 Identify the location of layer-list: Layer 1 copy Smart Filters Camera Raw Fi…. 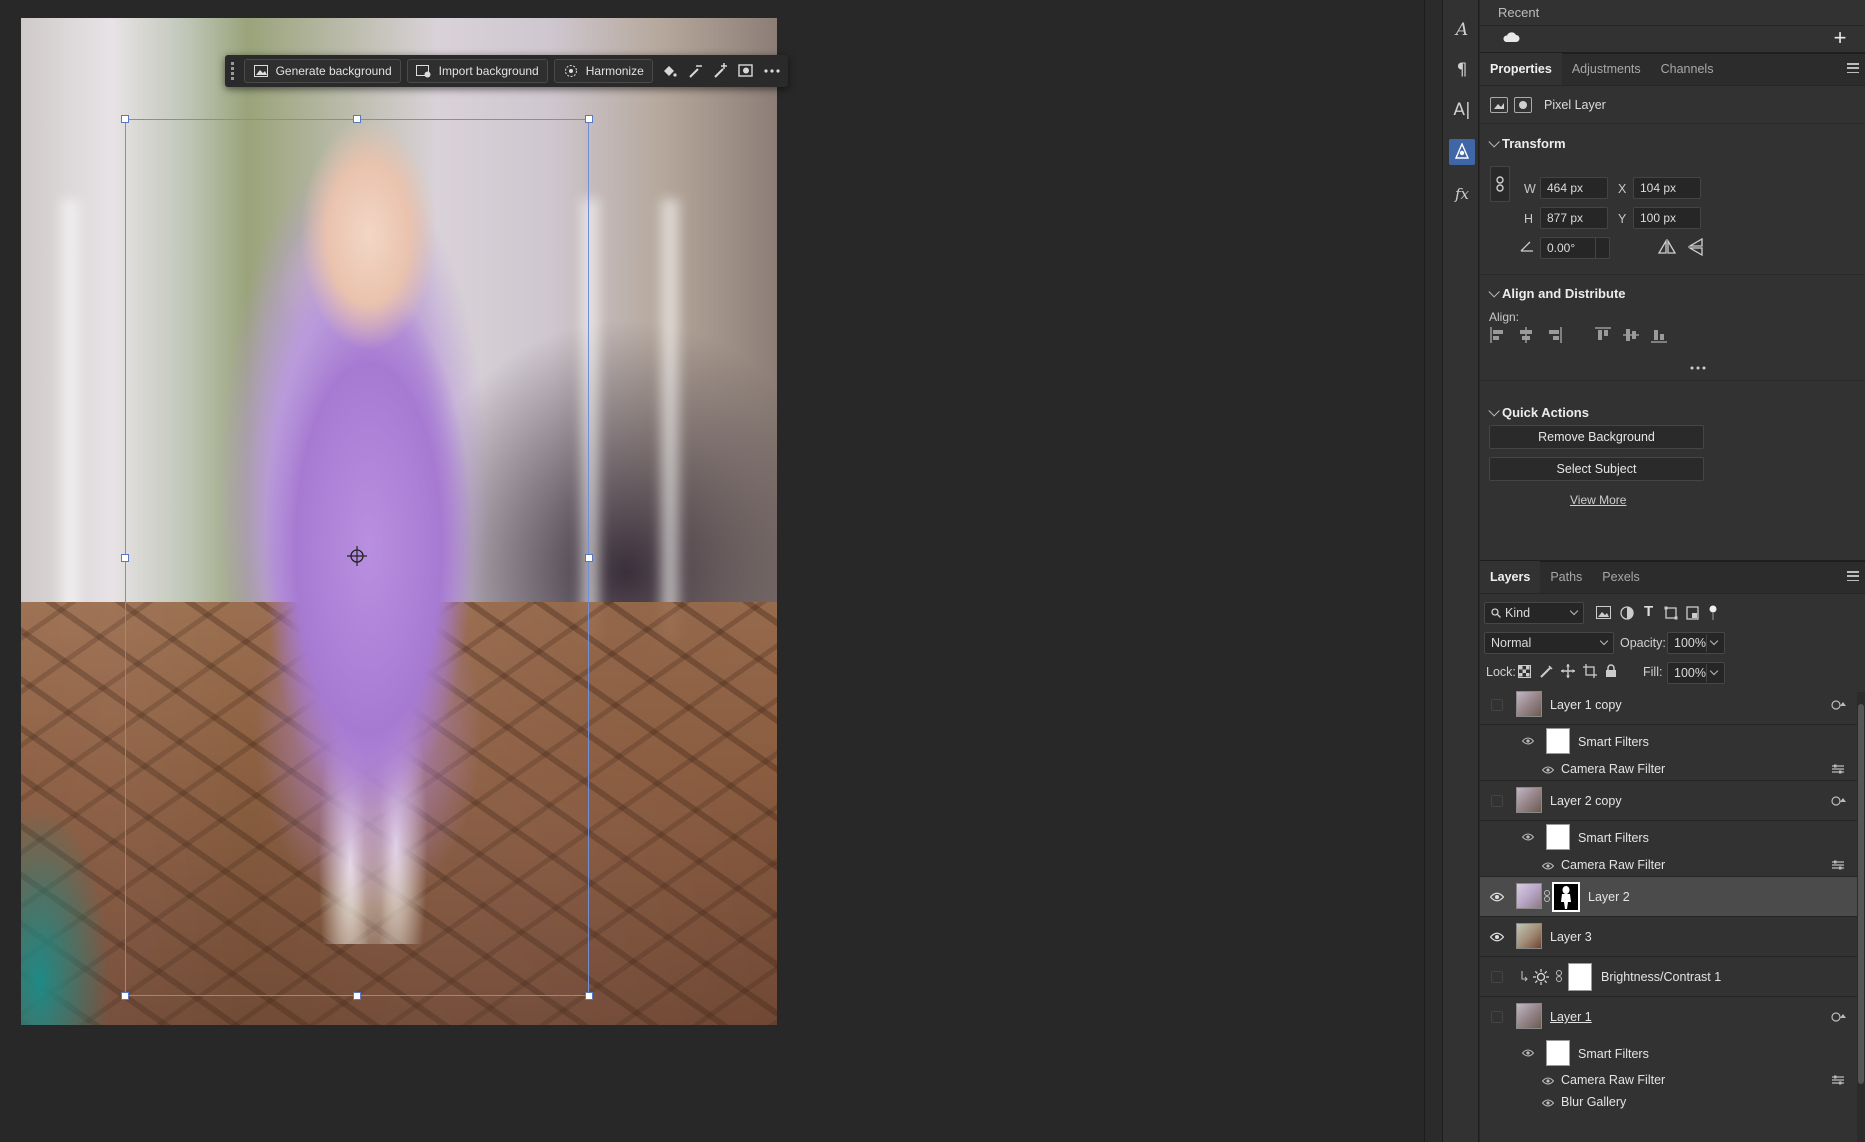
(1668, 913).